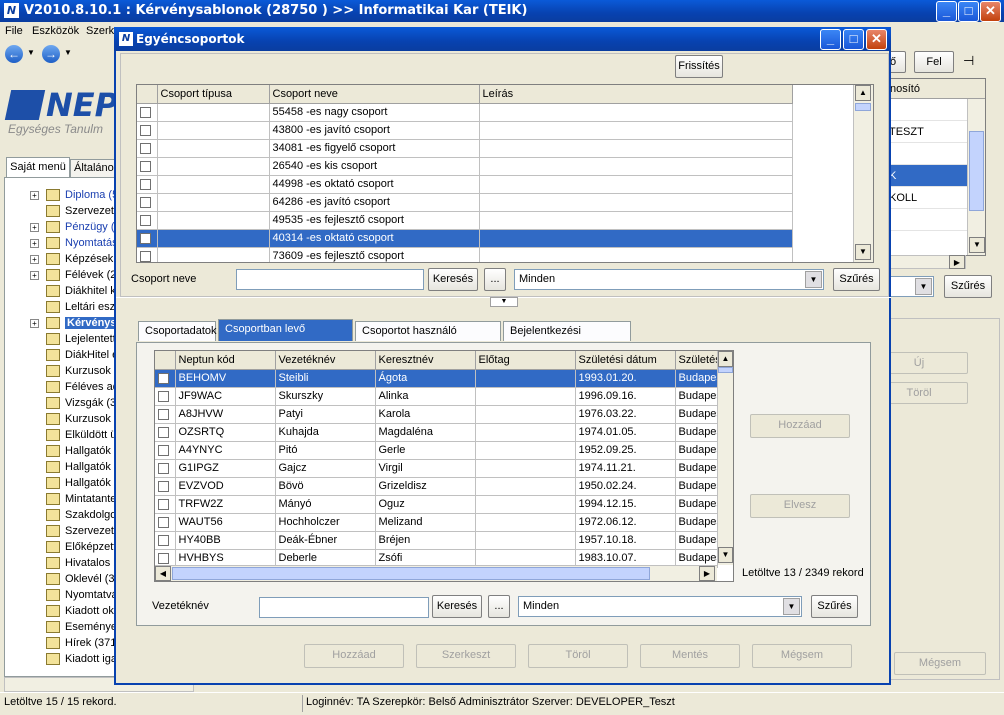 This screenshot has height=715, width=1004. What do you see at coordinates (436, 378) in the screenshot?
I see `people-row: BEHOMVSteibliÁgota 1993.01.20.Budapest` at bounding box center [436, 378].